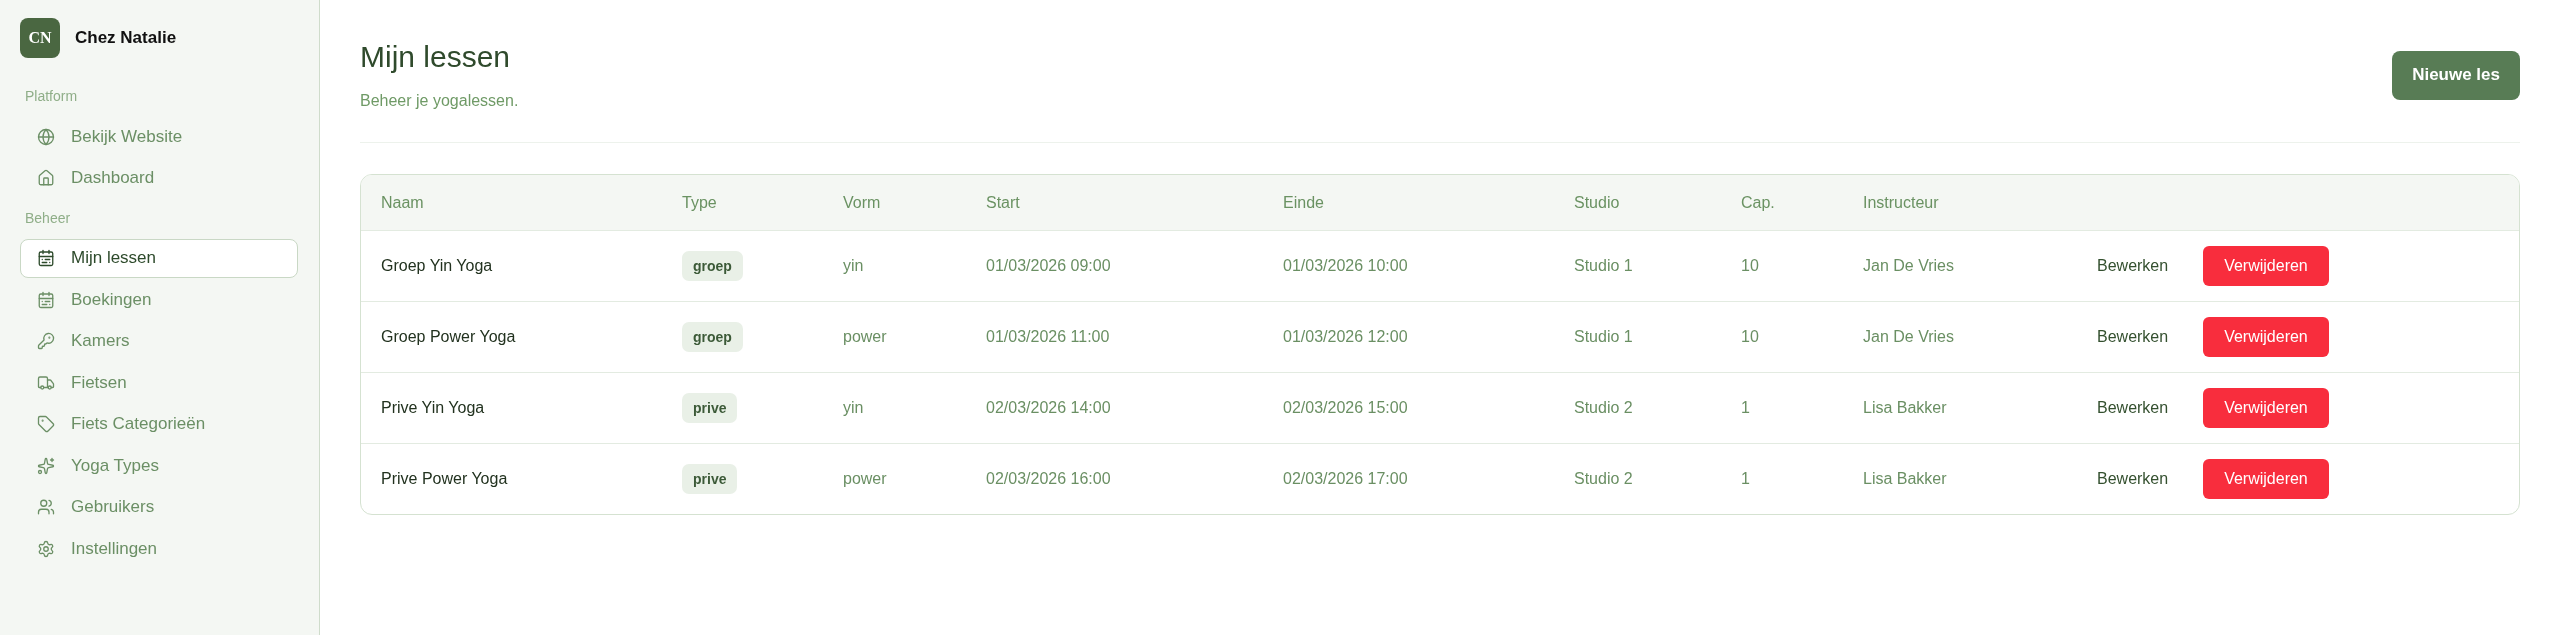 The image size is (2558, 635). I want to click on table-cell: Prive Yin Yoga, so click(433, 408).